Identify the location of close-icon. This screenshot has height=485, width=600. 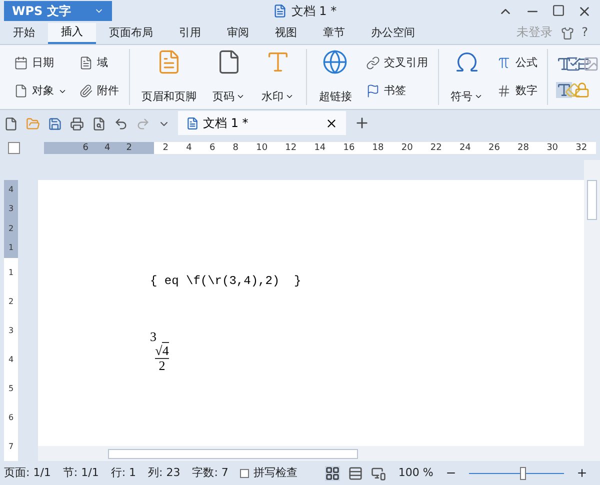
(331, 123).